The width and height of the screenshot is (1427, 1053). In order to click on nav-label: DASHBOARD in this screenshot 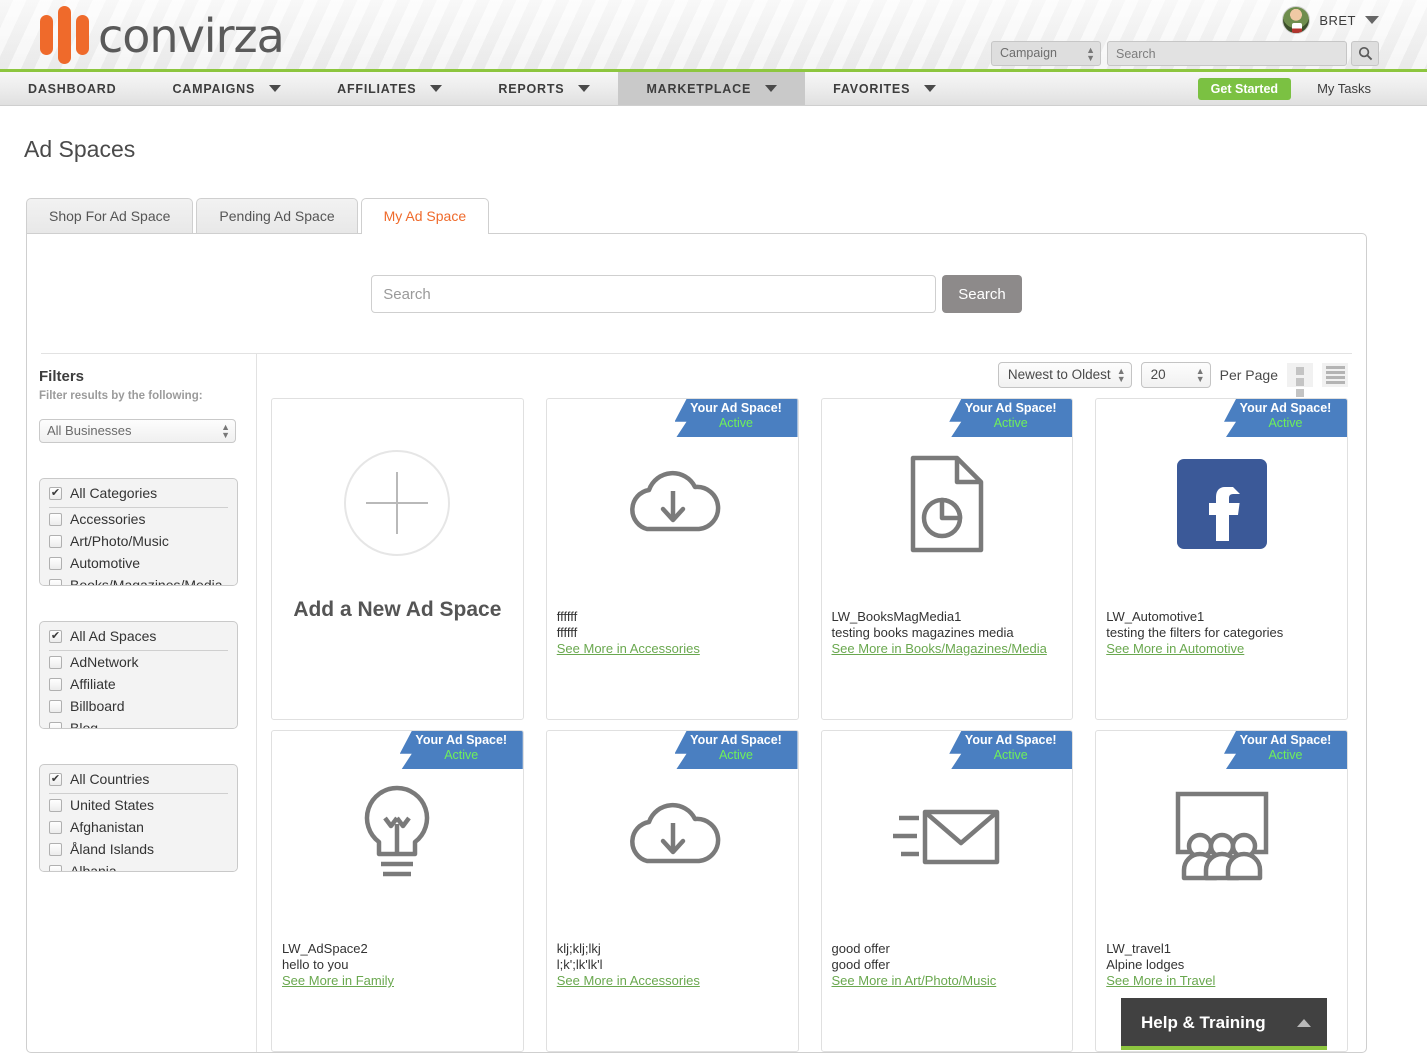, I will do `click(72, 88)`.